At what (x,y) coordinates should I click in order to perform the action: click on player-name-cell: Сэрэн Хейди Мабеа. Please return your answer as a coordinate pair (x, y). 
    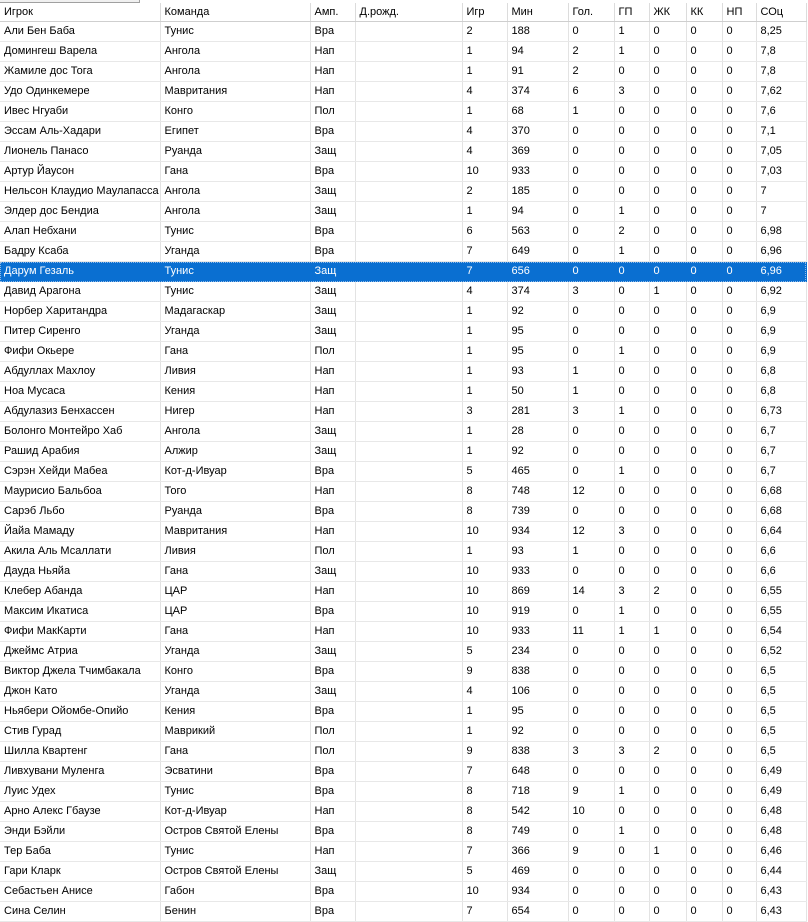
    Looking at the image, I should click on (80, 471).